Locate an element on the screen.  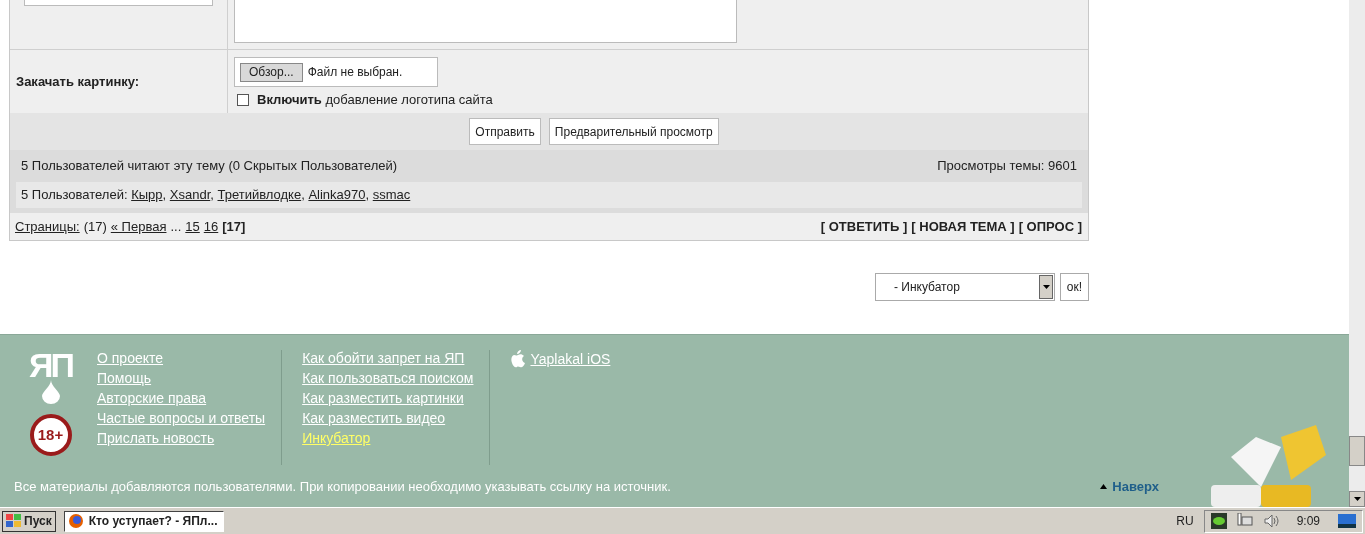
age-rating-badge: 18+ is located at coordinates (50, 435).